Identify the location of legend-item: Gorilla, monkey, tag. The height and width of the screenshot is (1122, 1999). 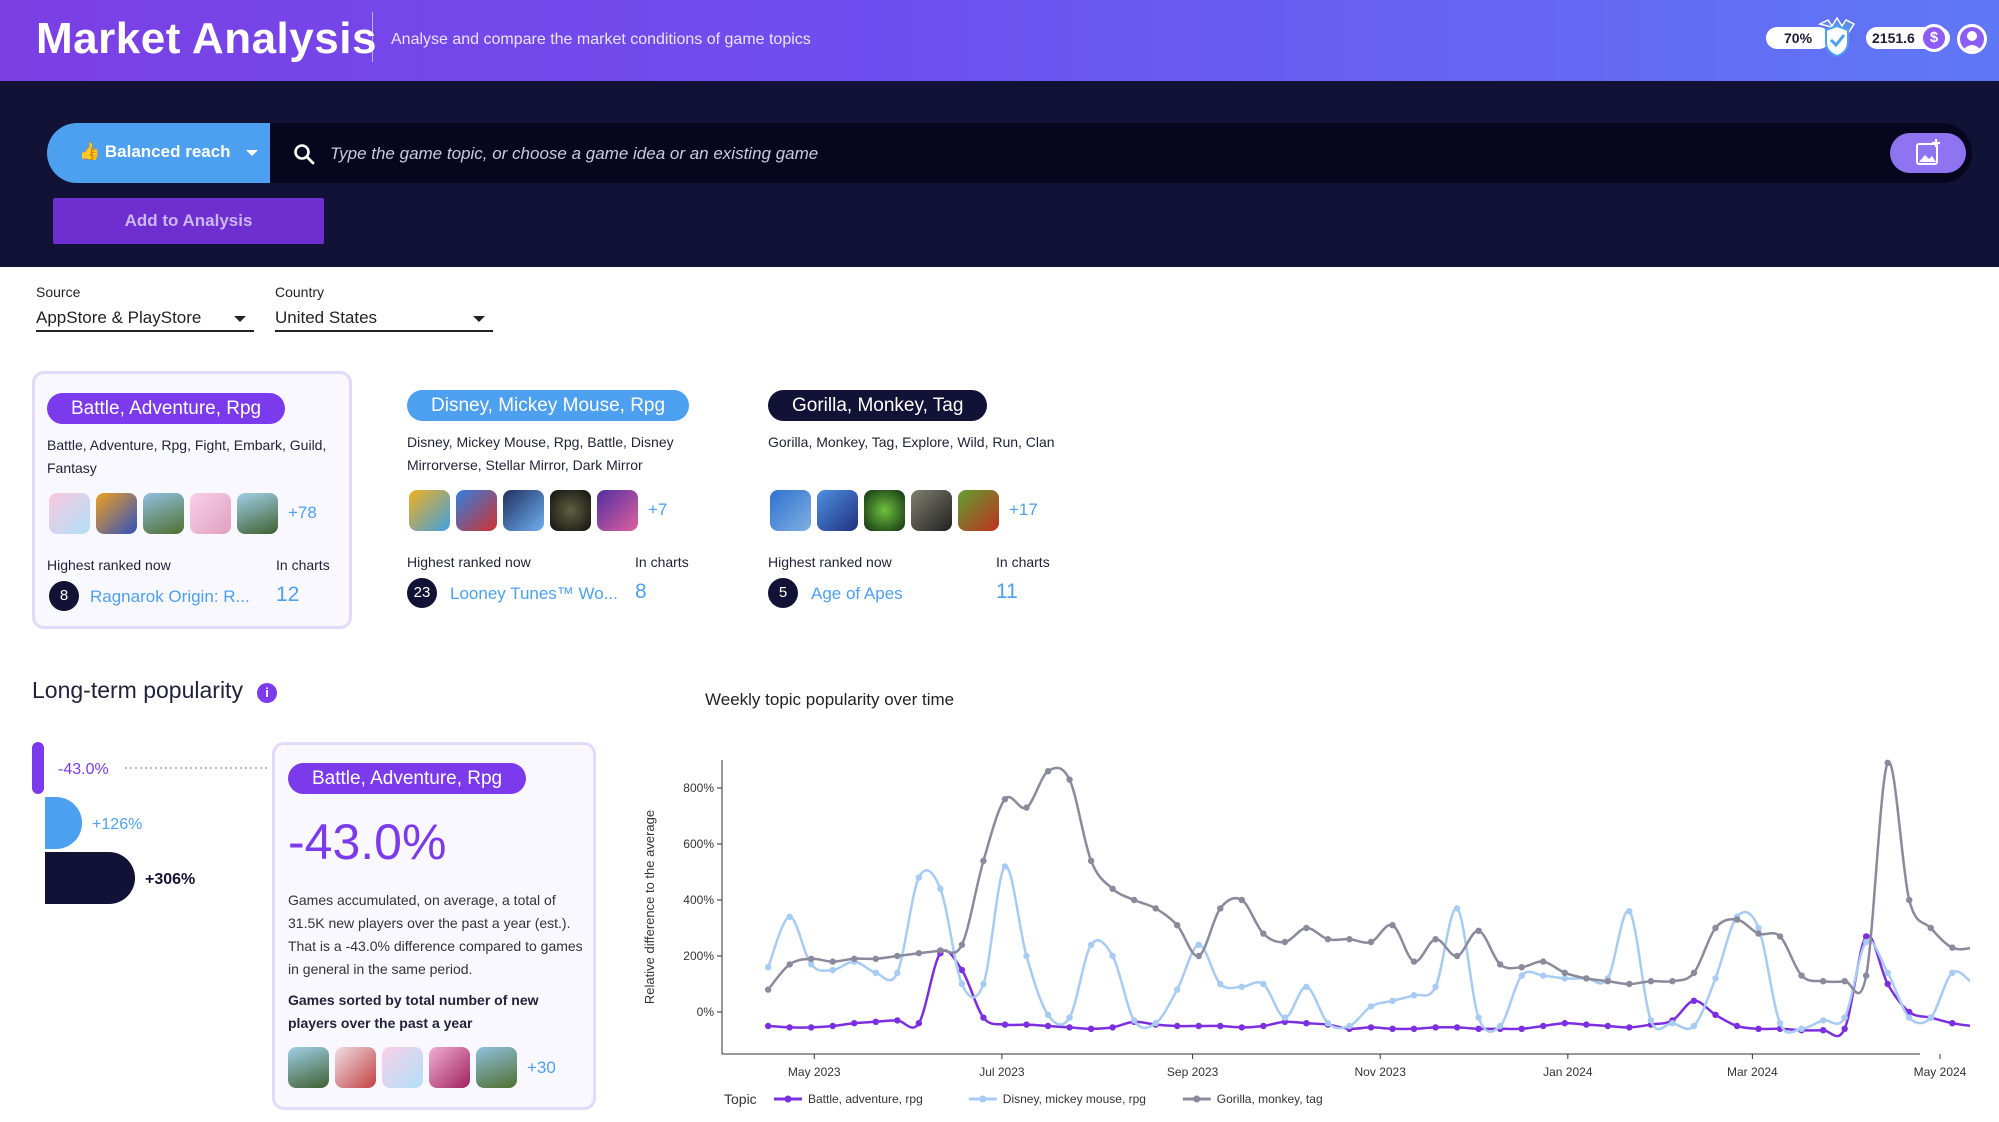
(1270, 1099).